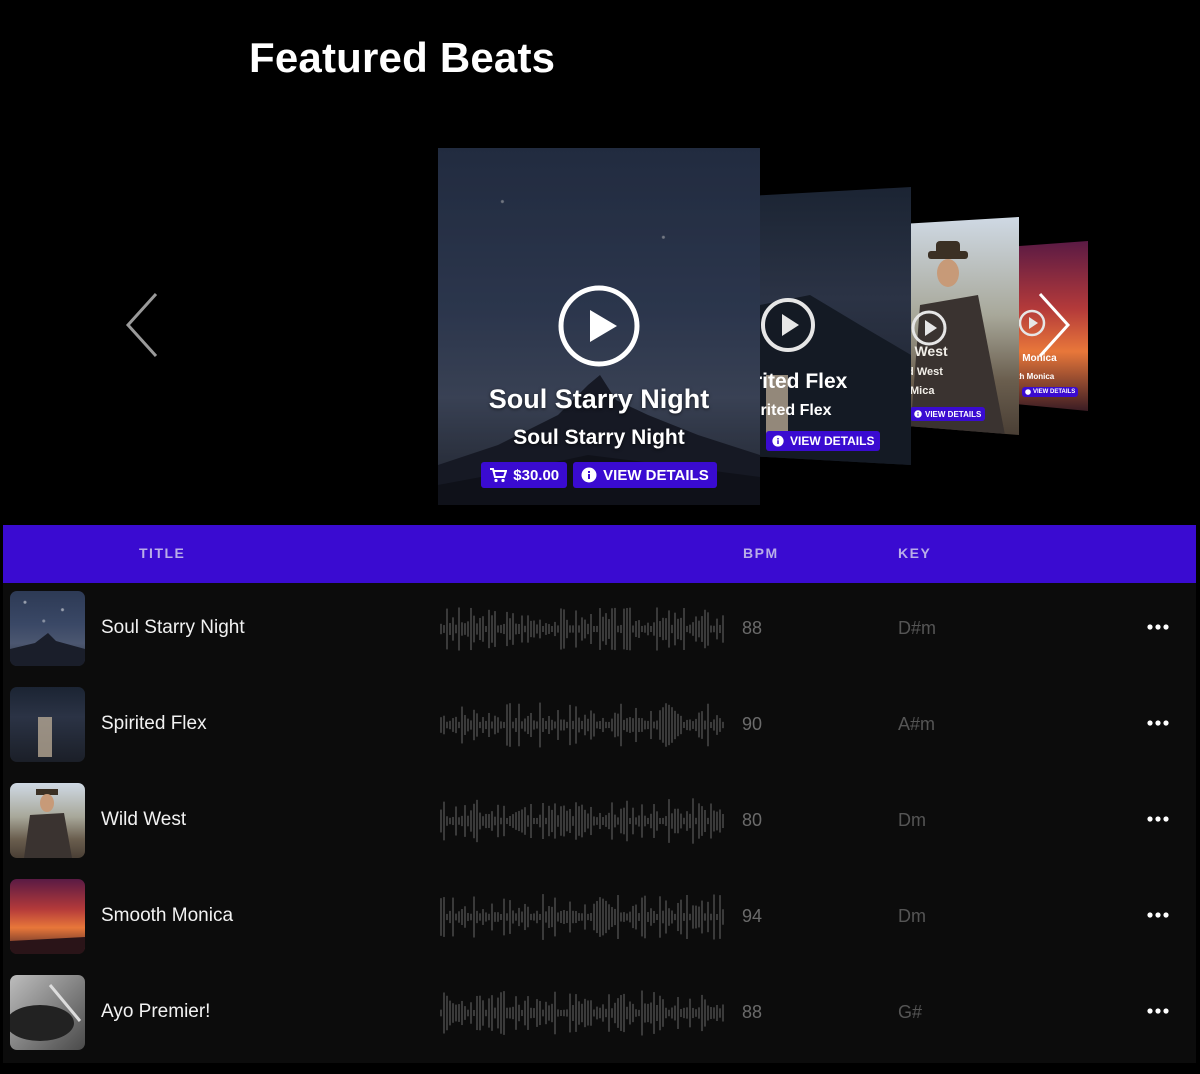  Describe the element at coordinates (804, 381) in the screenshot. I see `card-title: rited Flex` at that location.